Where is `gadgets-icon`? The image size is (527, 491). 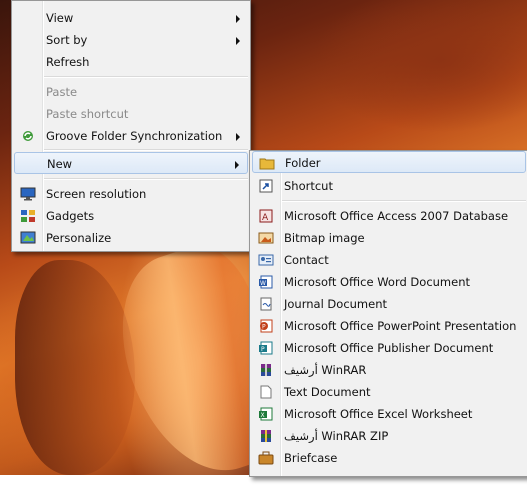 gadgets-icon is located at coordinates (28, 216).